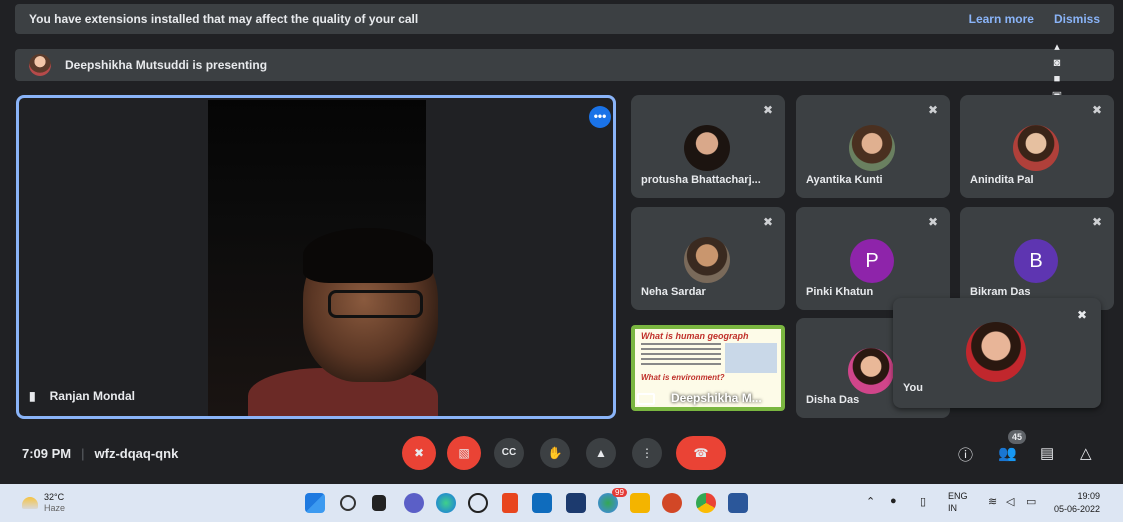 Image resolution: width=1123 pixels, height=522 pixels. What do you see at coordinates (683, 377) in the screenshot?
I see `slide-subtitle: What is environment?` at bounding box center [683, 377].